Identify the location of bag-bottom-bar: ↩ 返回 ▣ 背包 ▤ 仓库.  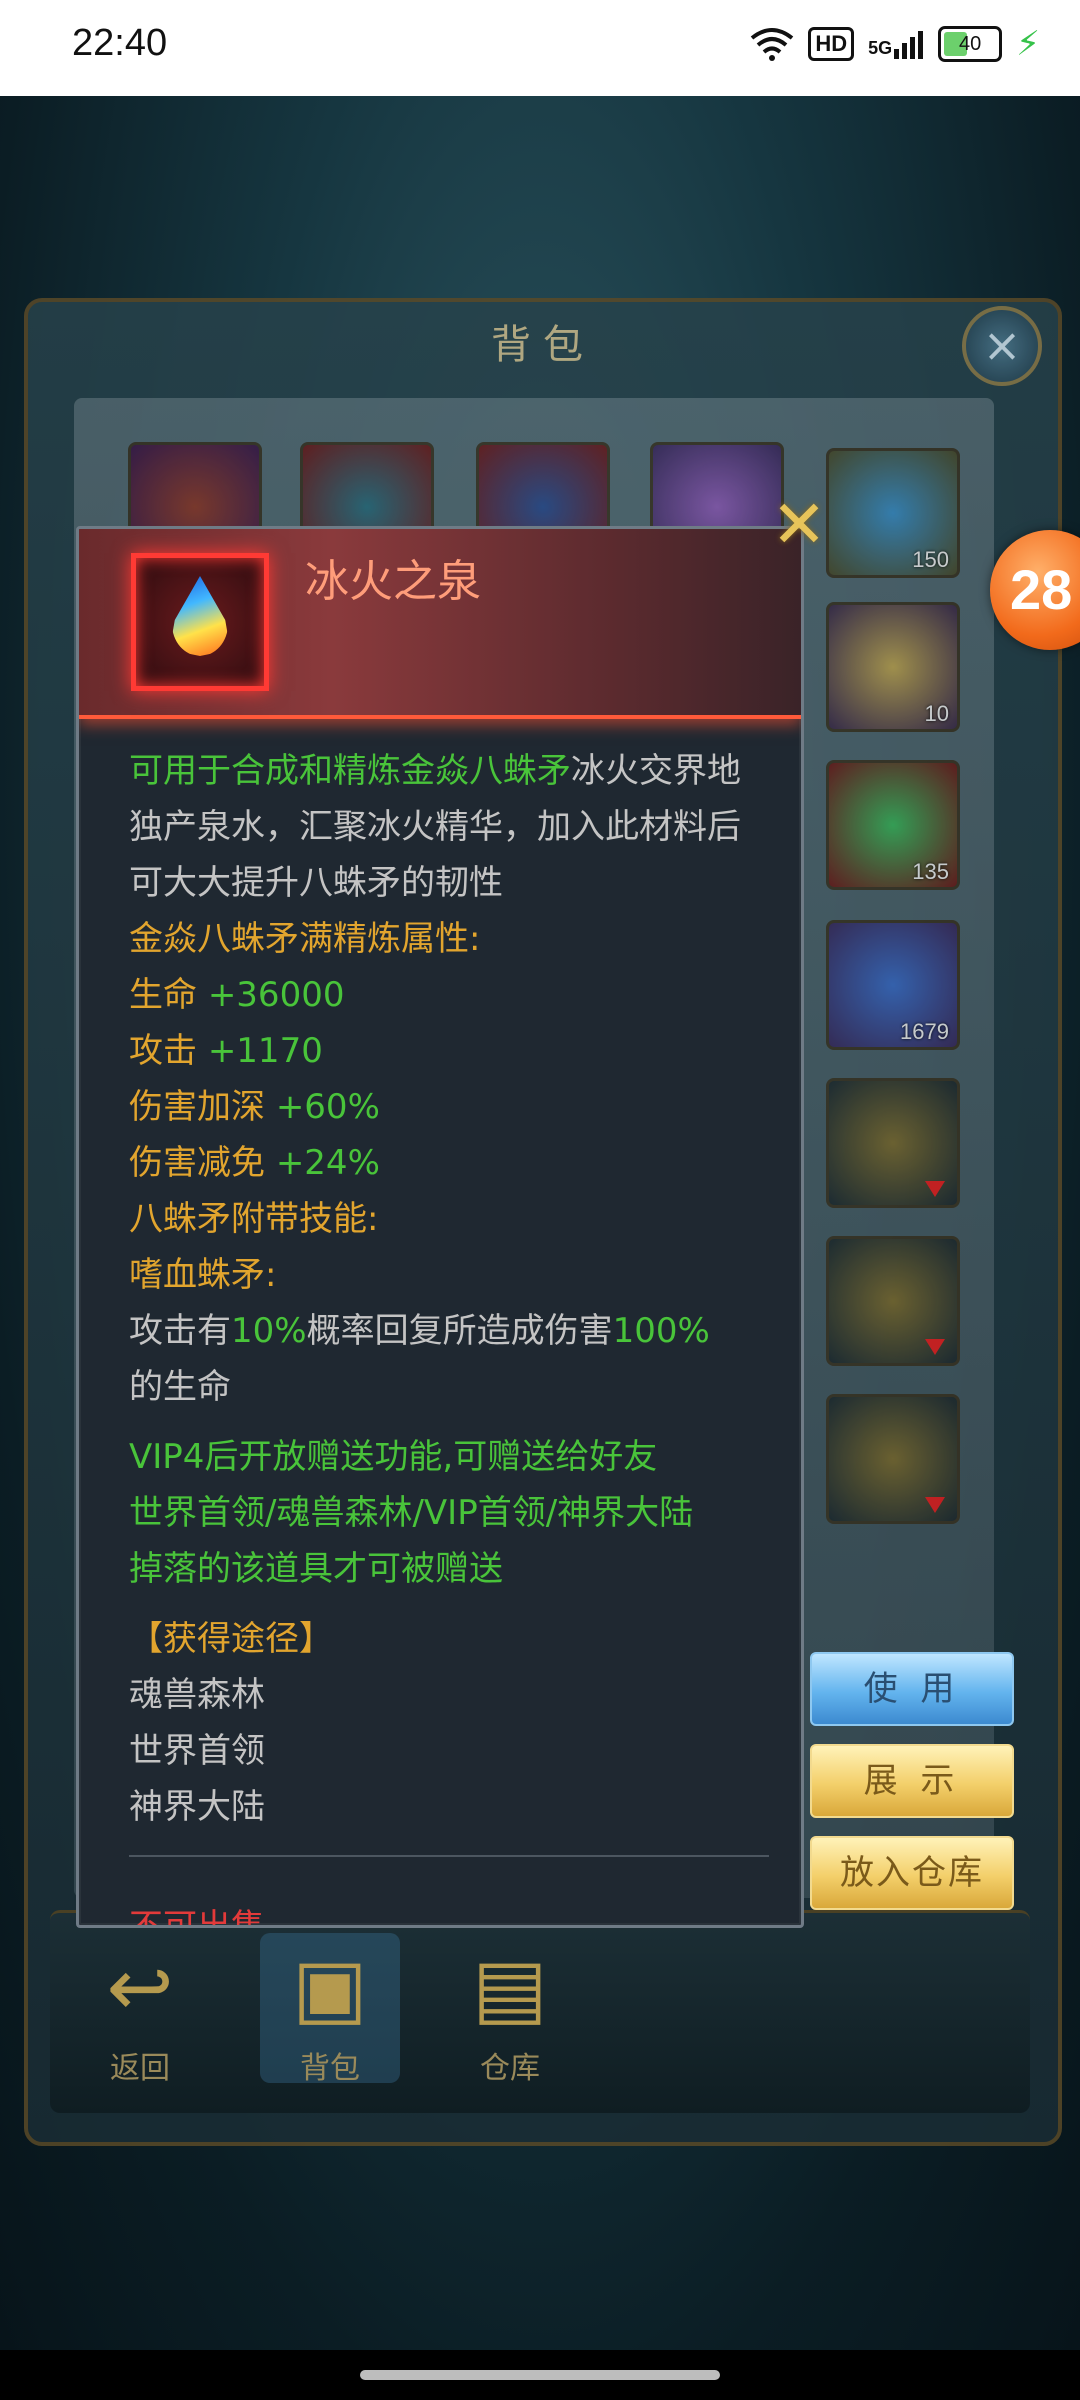
(540, 2011).